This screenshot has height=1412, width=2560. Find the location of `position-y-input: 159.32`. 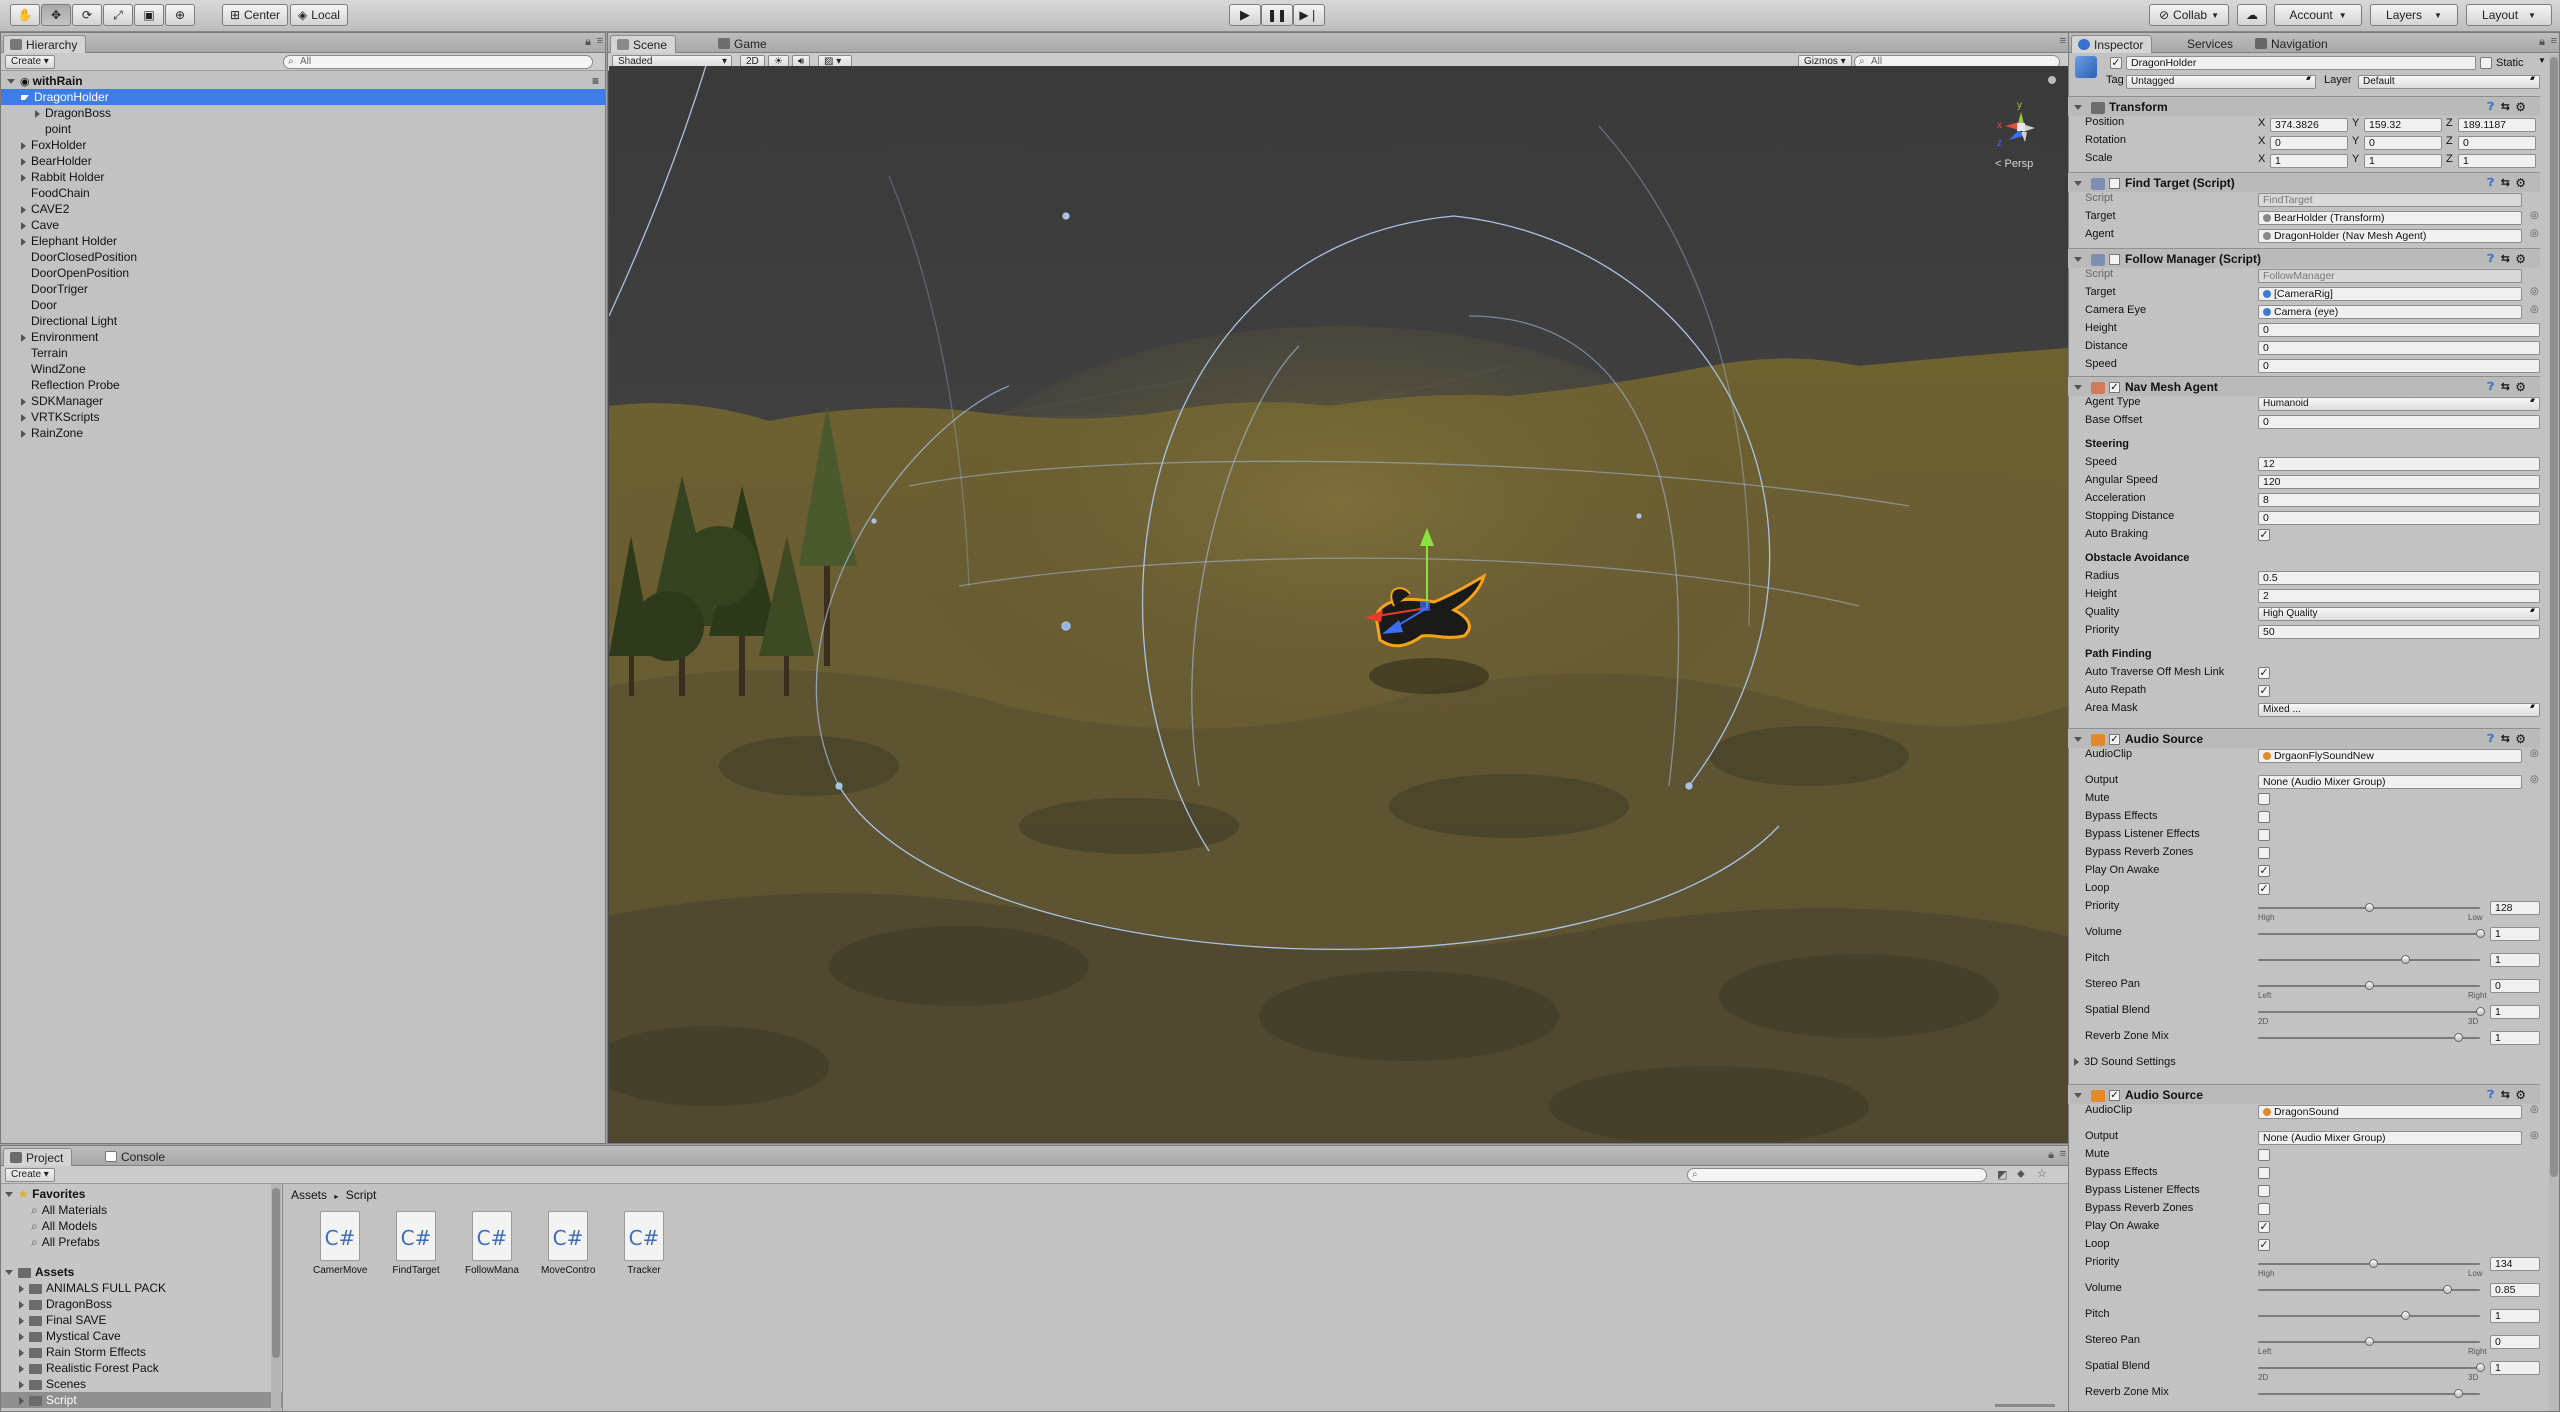

position-y-input: 159.32 is located at coordinates (2403, 125).